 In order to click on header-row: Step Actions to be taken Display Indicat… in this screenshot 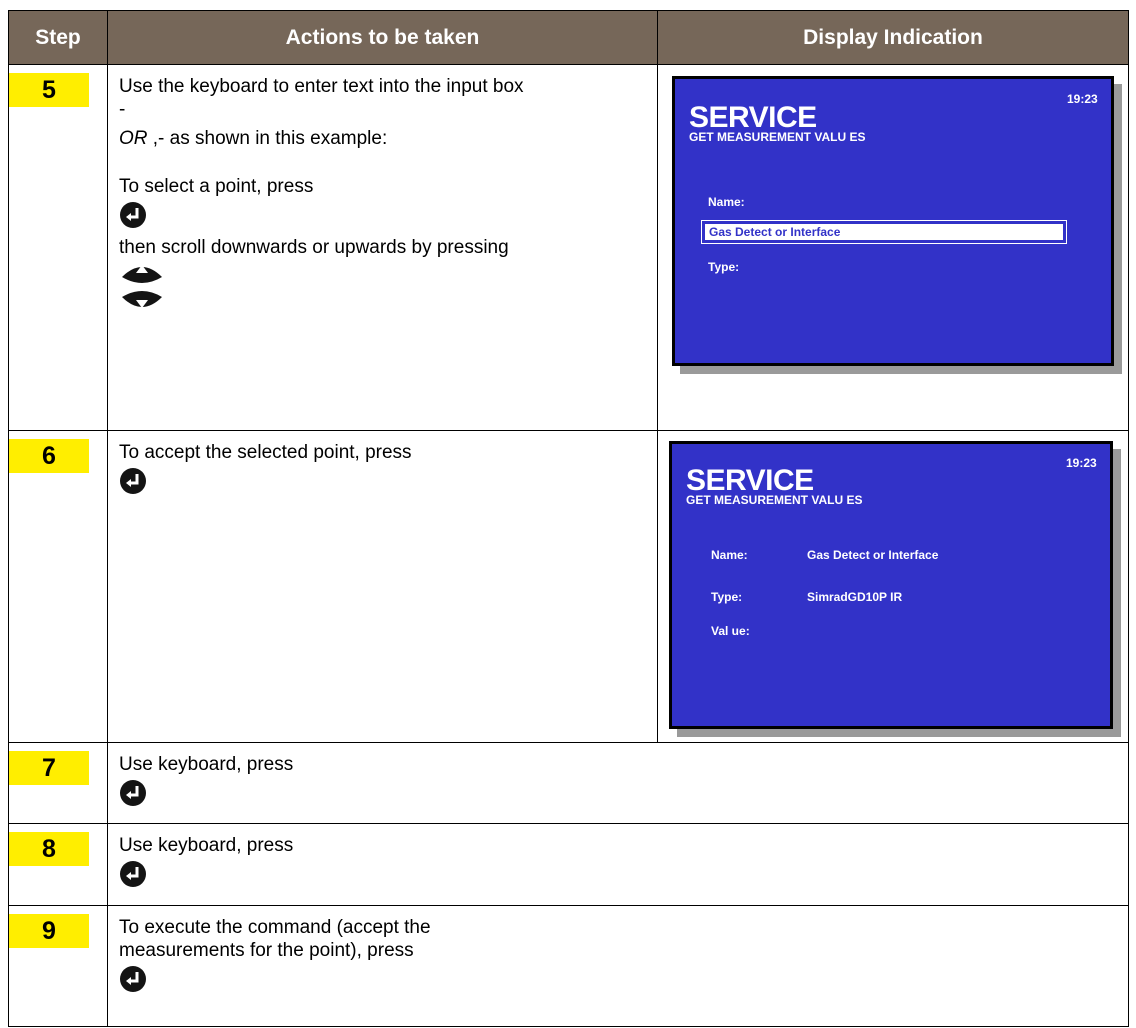, I will do `click(568, 37)`.